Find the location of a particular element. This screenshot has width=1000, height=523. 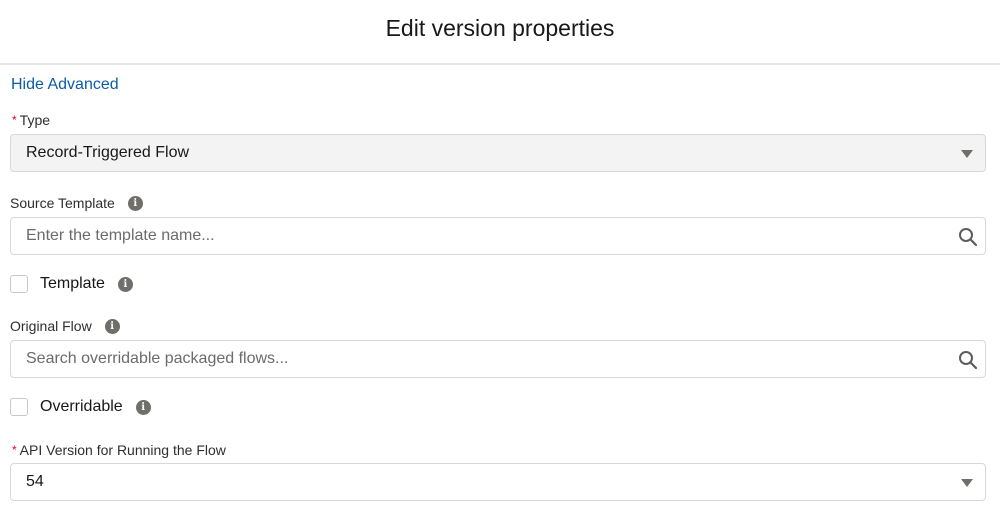

type-select: Record-Triggered Flow is located at coordinates (498, 153).